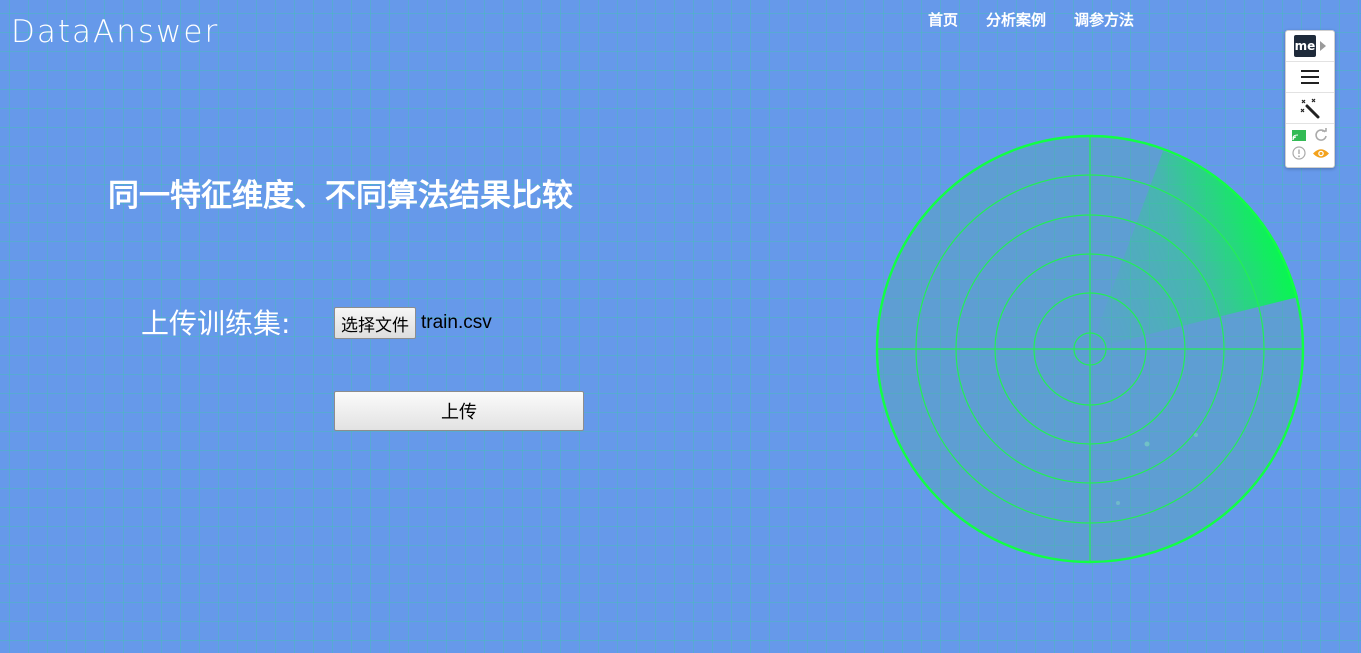  I want to click on me-logo-icon: me, so click(1305, 46).